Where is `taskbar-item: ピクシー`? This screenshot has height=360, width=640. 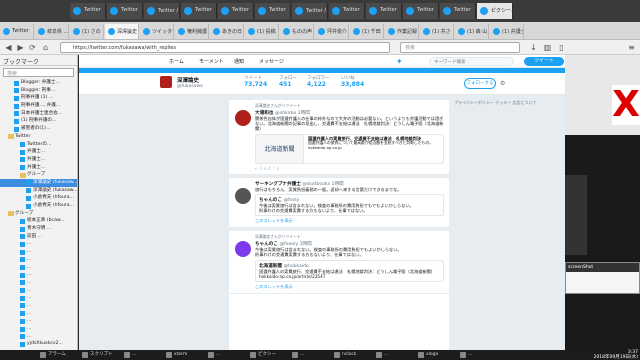 taskbar-item: ピクシー is located at coordinates (270, 355).